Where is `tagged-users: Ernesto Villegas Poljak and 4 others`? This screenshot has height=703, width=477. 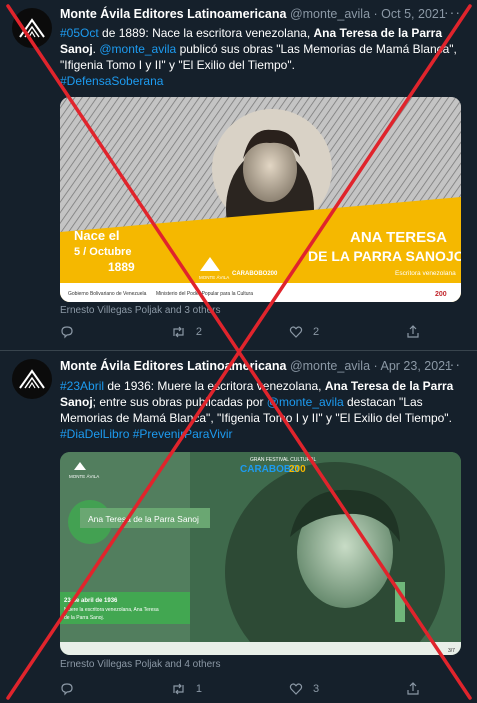
tagged-users: Ernesto Villegas Poljak and 4 others is located at coordinates (140, 664).